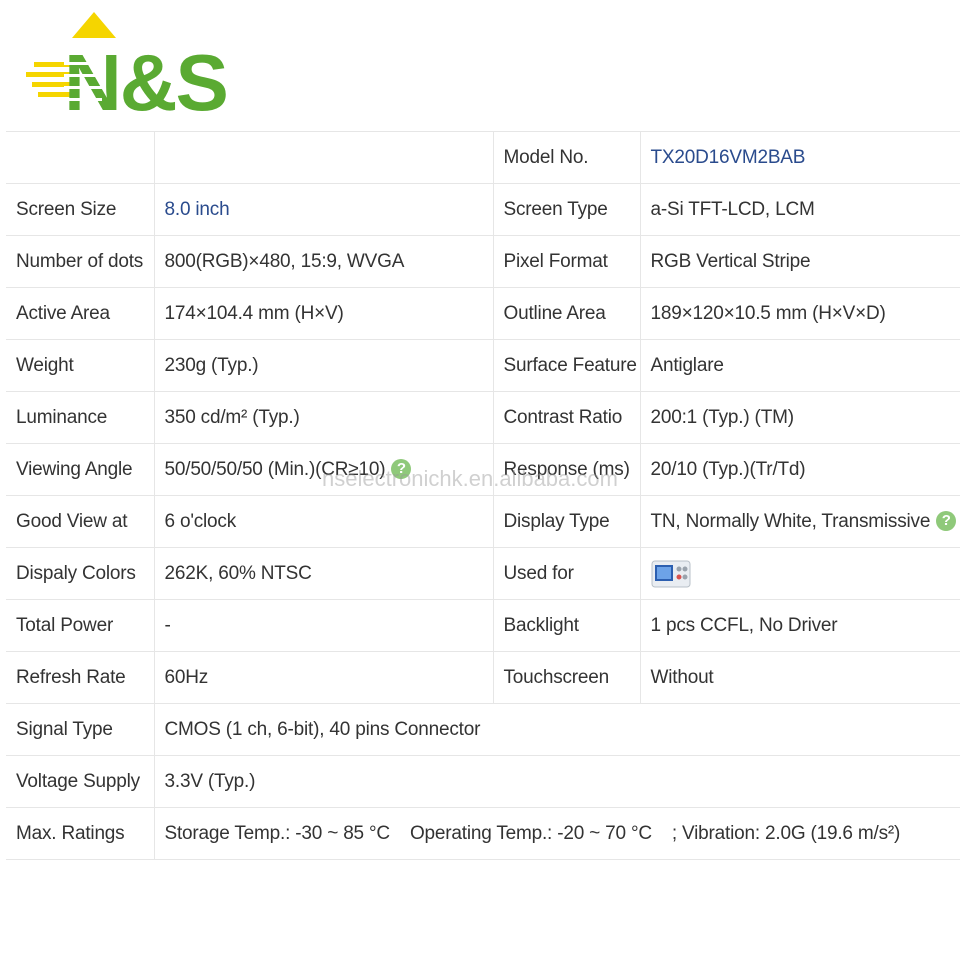 The image size is (960, 960). I want to click on row-value: 1 pcs CCFL, No Driver, so click(800, 625).